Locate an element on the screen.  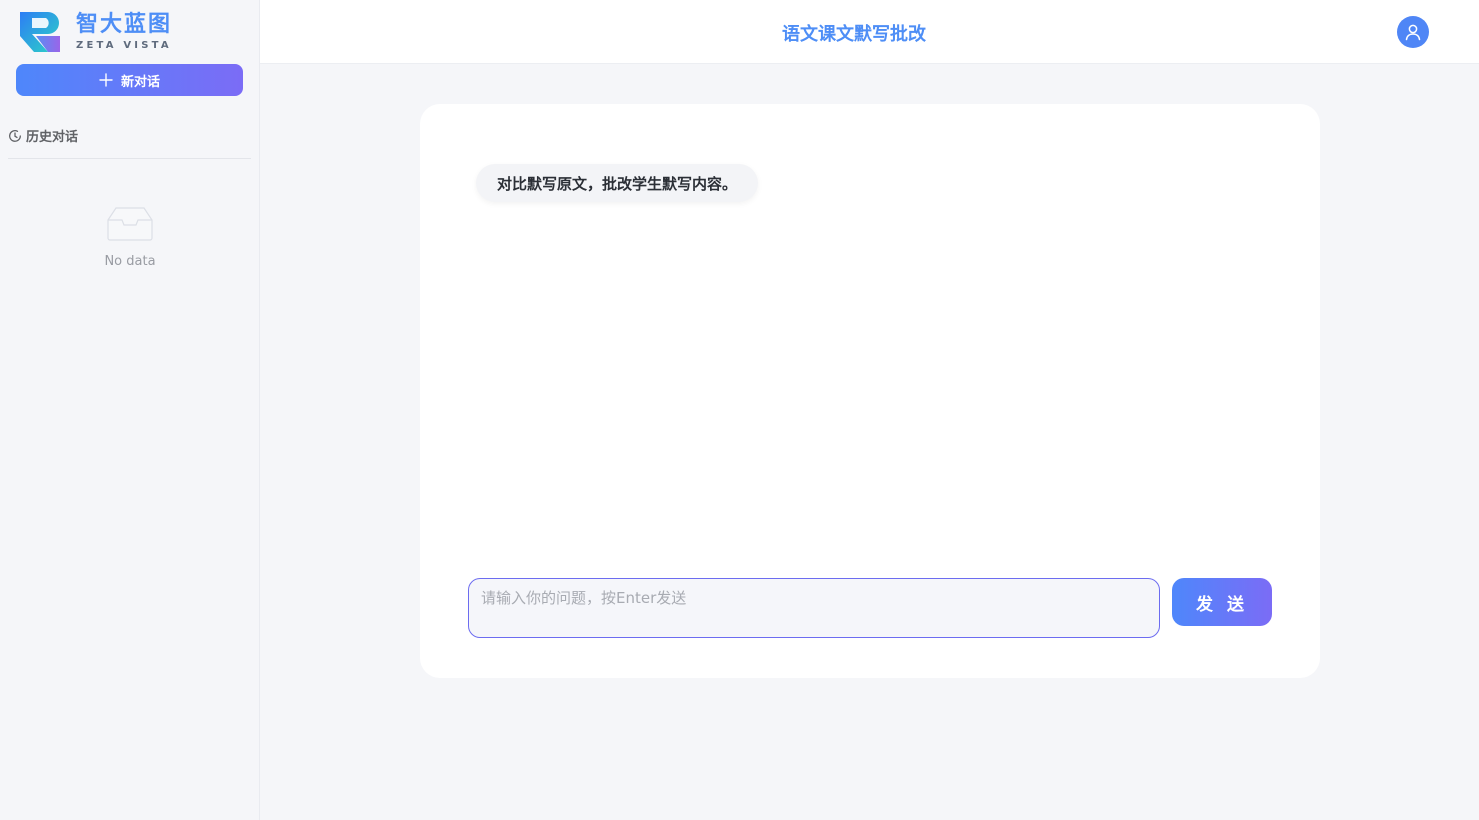
empty-text: No data is located at coordinates (130, 261).